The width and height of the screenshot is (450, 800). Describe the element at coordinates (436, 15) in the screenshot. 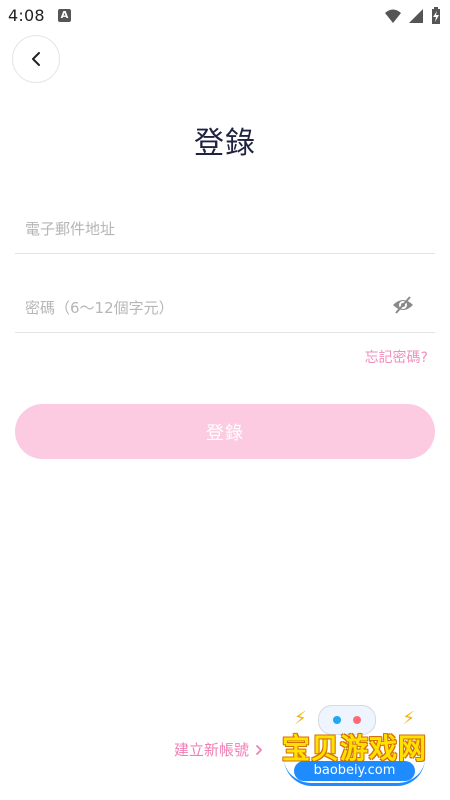

I see `battery-charging-icon` at that location.